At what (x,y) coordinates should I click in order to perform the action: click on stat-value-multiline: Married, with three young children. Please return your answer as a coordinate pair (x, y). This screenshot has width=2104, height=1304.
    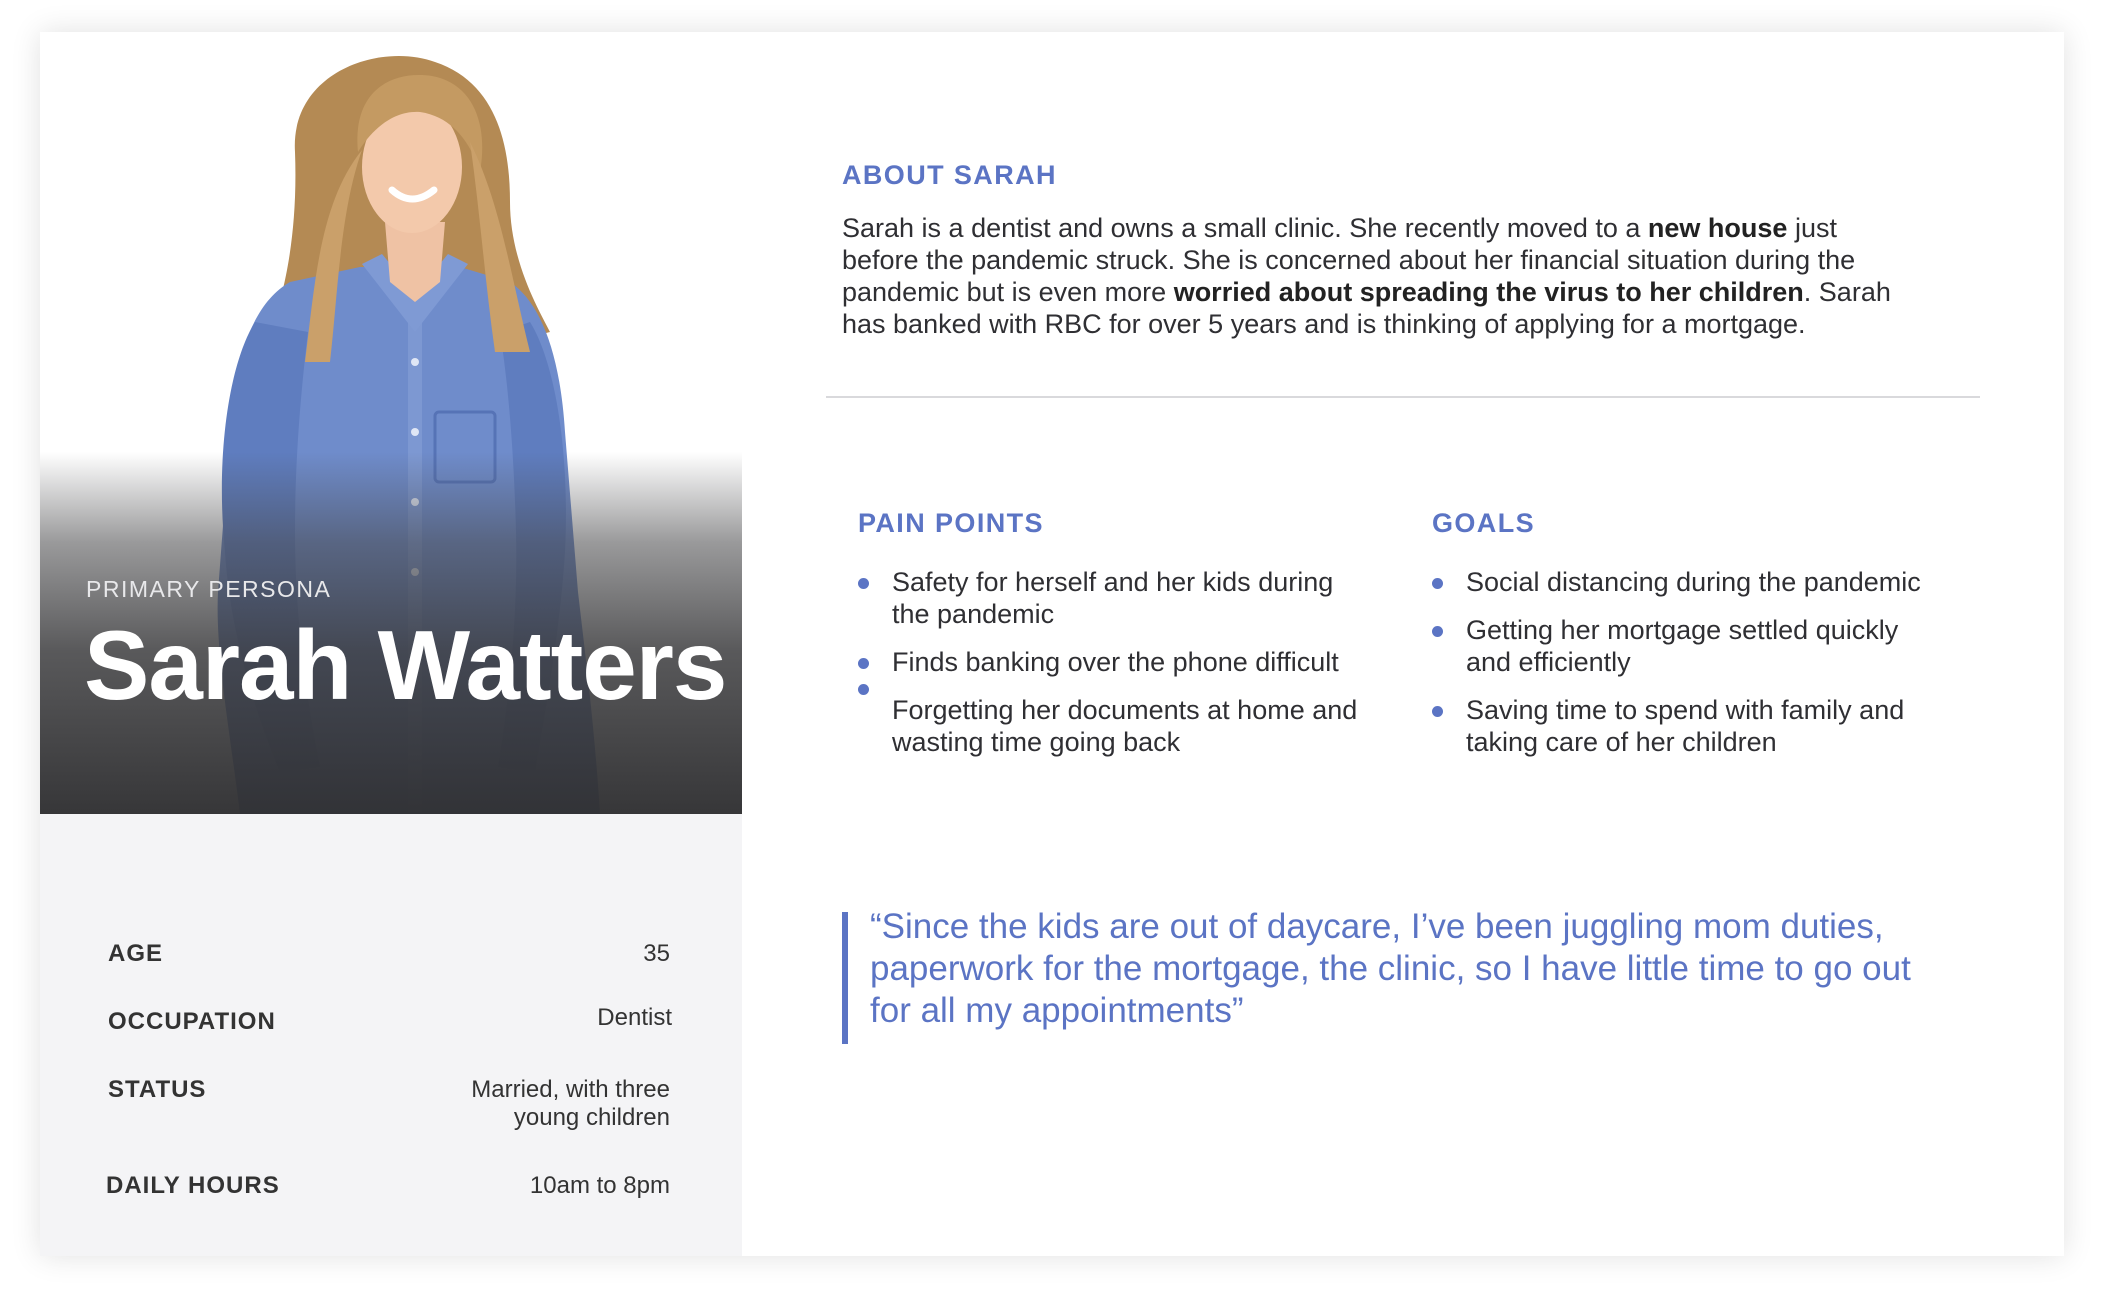
    Looking at the image, I should click on (570, 1104).